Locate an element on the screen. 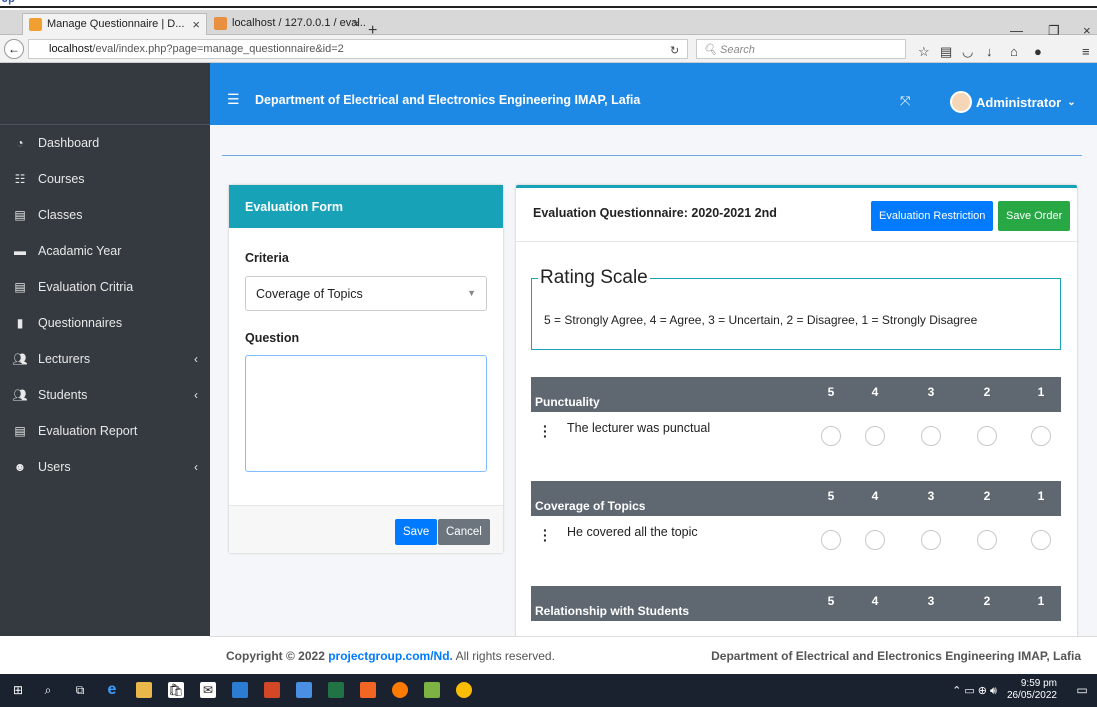 The height and width of the screenshot is (707, 1097). dropdown-arrow-icon: ▼ is located at coordinates (471, 293).